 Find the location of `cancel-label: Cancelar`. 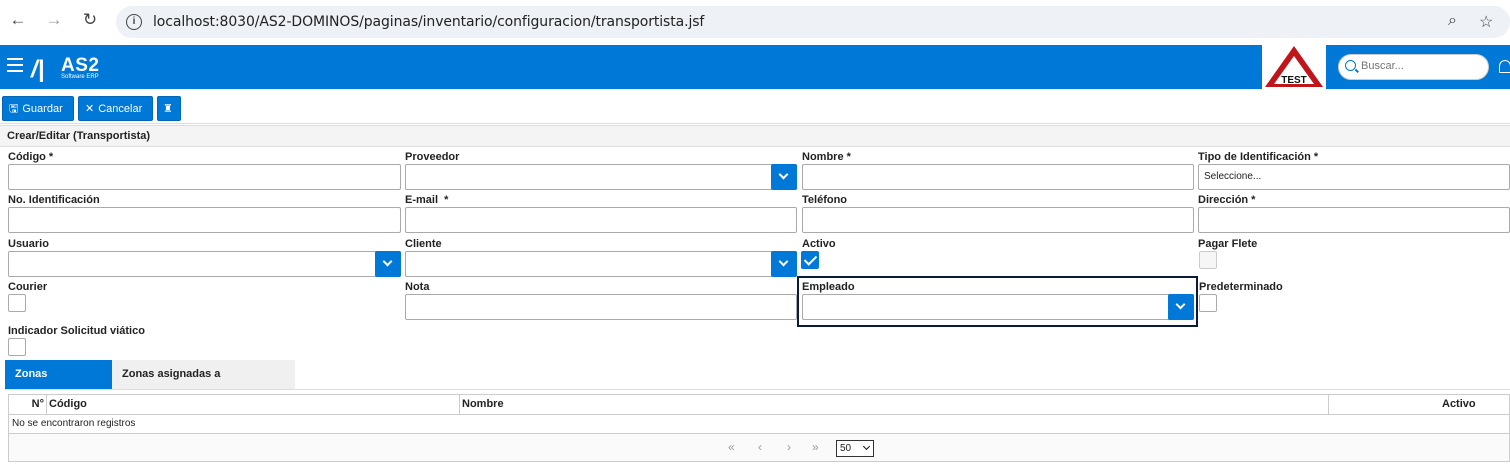

cancel-label: Cancelar is located at coordinates (120, 109).